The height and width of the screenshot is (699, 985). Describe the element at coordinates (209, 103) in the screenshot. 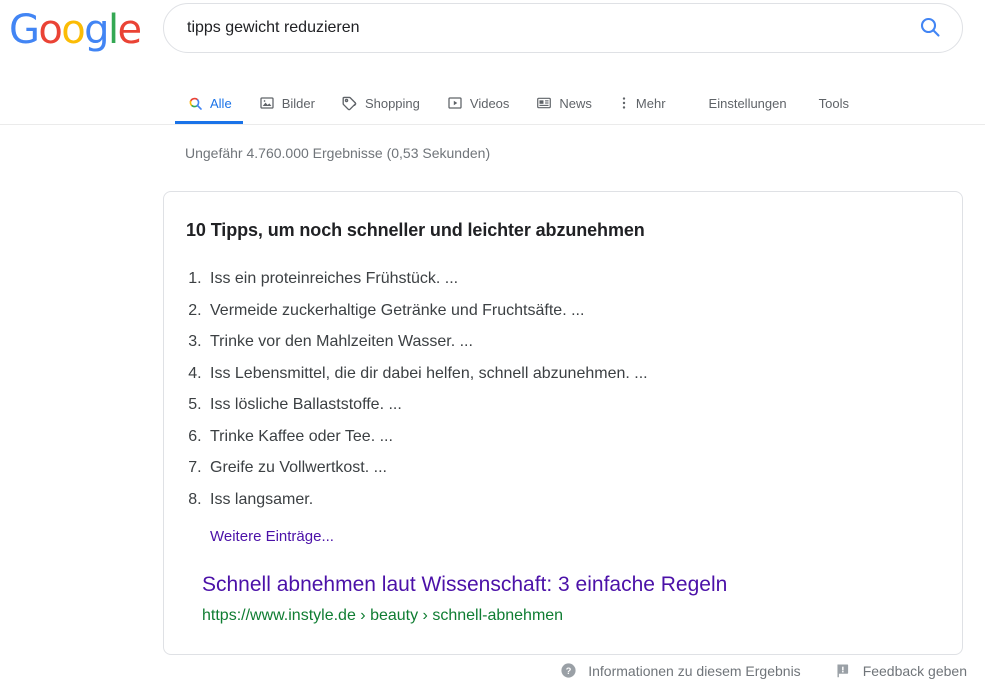

I see `tab-alle: Alle` at that location.